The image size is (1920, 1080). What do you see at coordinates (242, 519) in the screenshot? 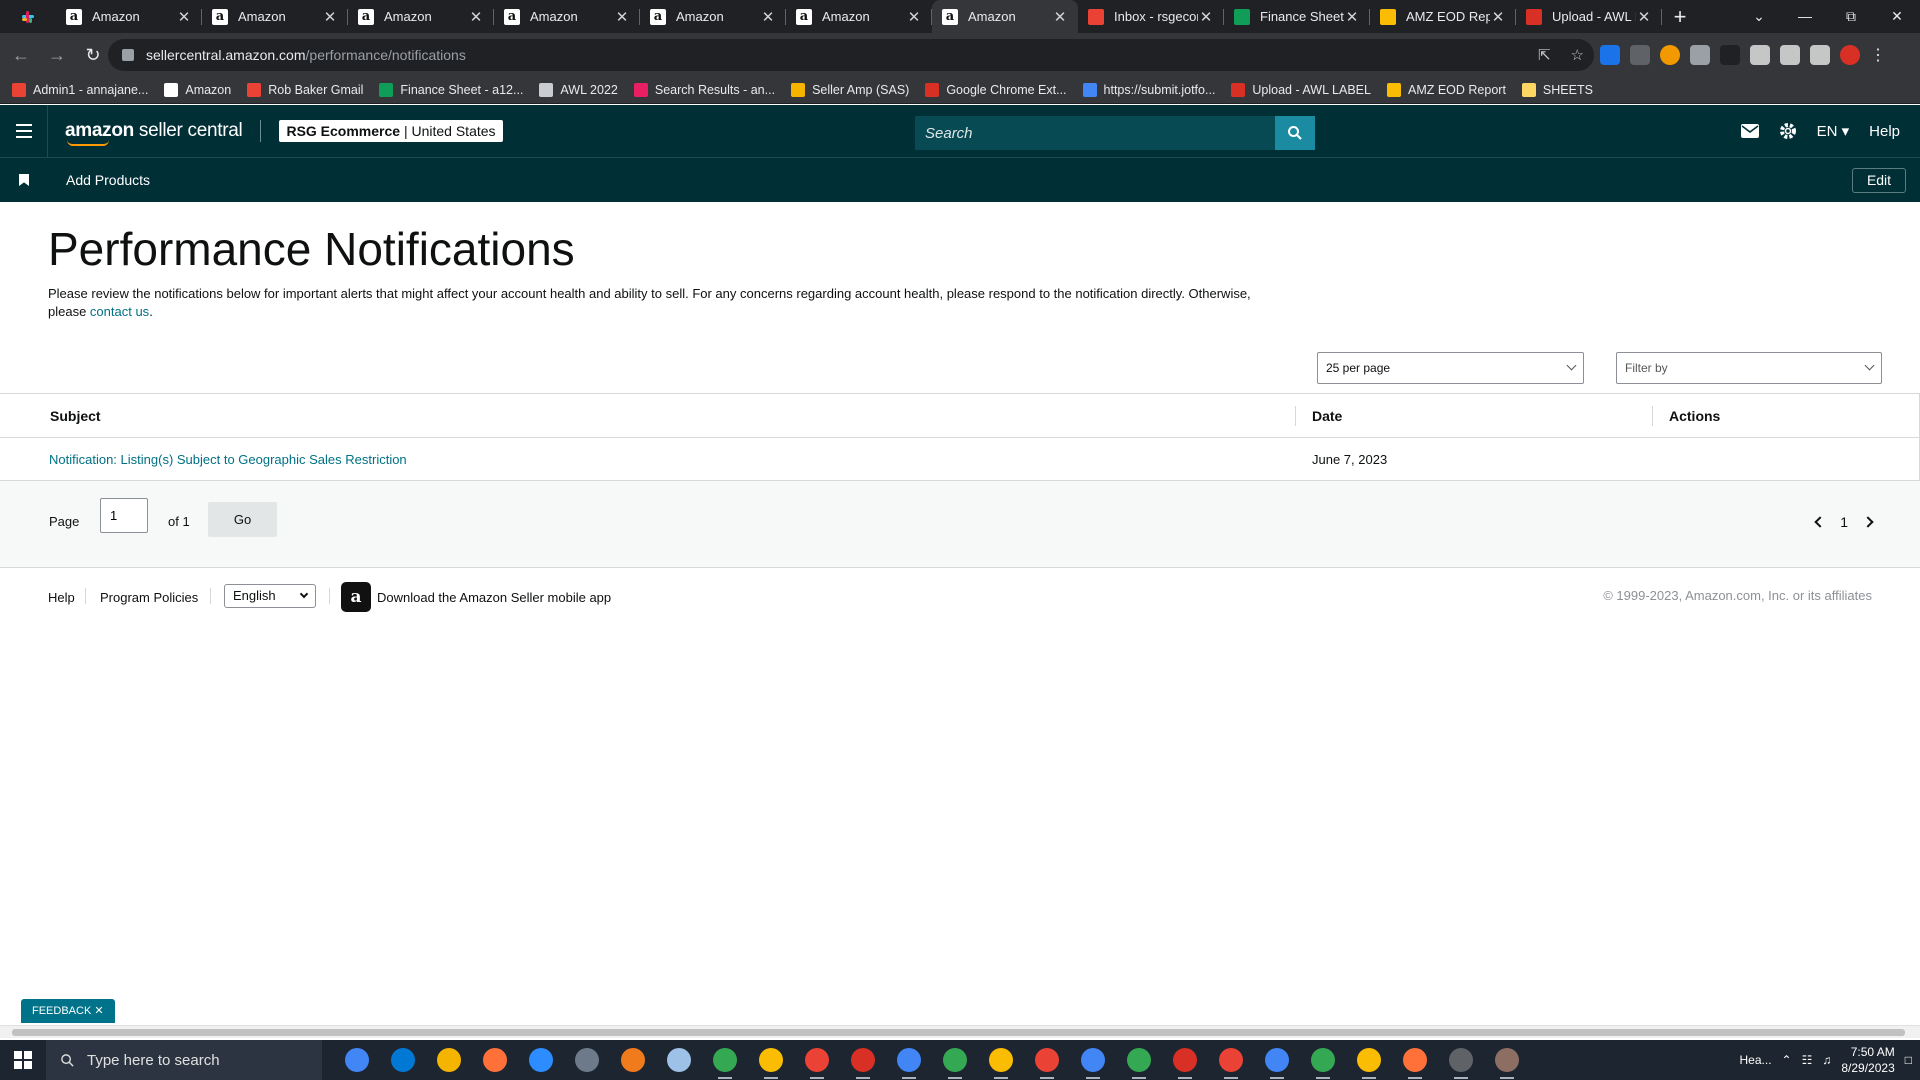
I see `go-button: Go` at bounding box center [242, 519].